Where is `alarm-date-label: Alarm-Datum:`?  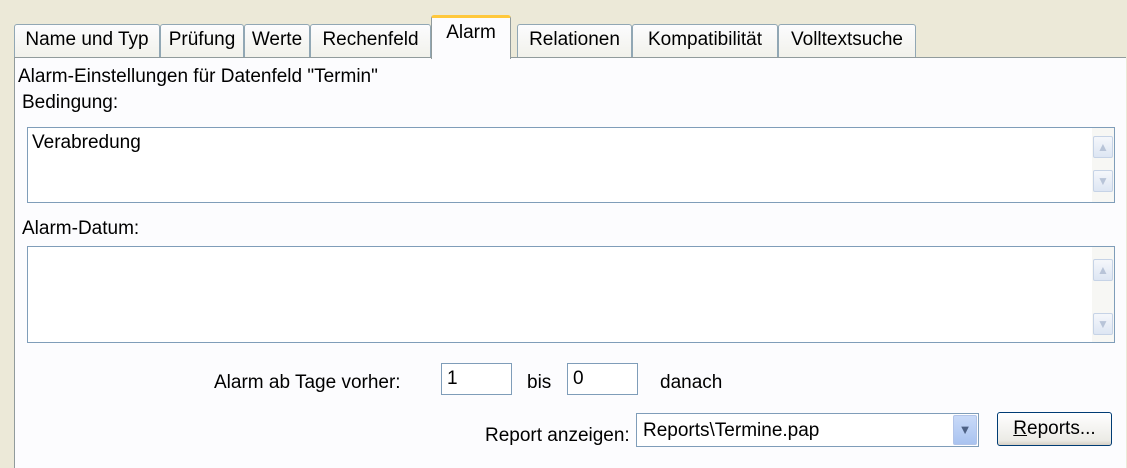
alarm-date-label: Alarm-Datum: is located at coordinates (81, 228).